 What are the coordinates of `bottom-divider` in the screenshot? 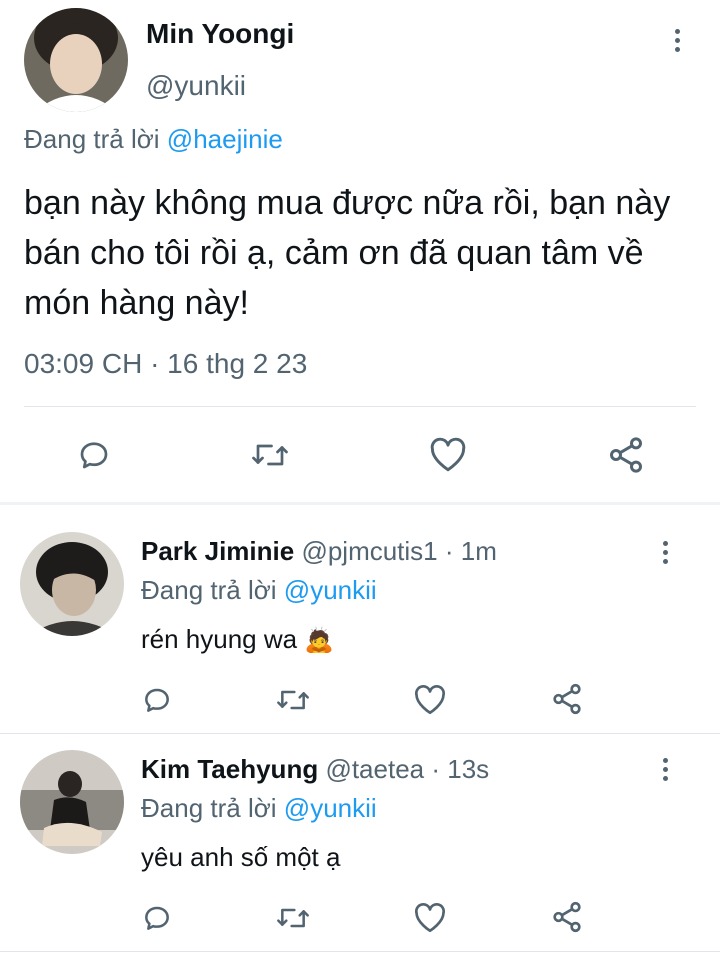 It's located at (360, 951).